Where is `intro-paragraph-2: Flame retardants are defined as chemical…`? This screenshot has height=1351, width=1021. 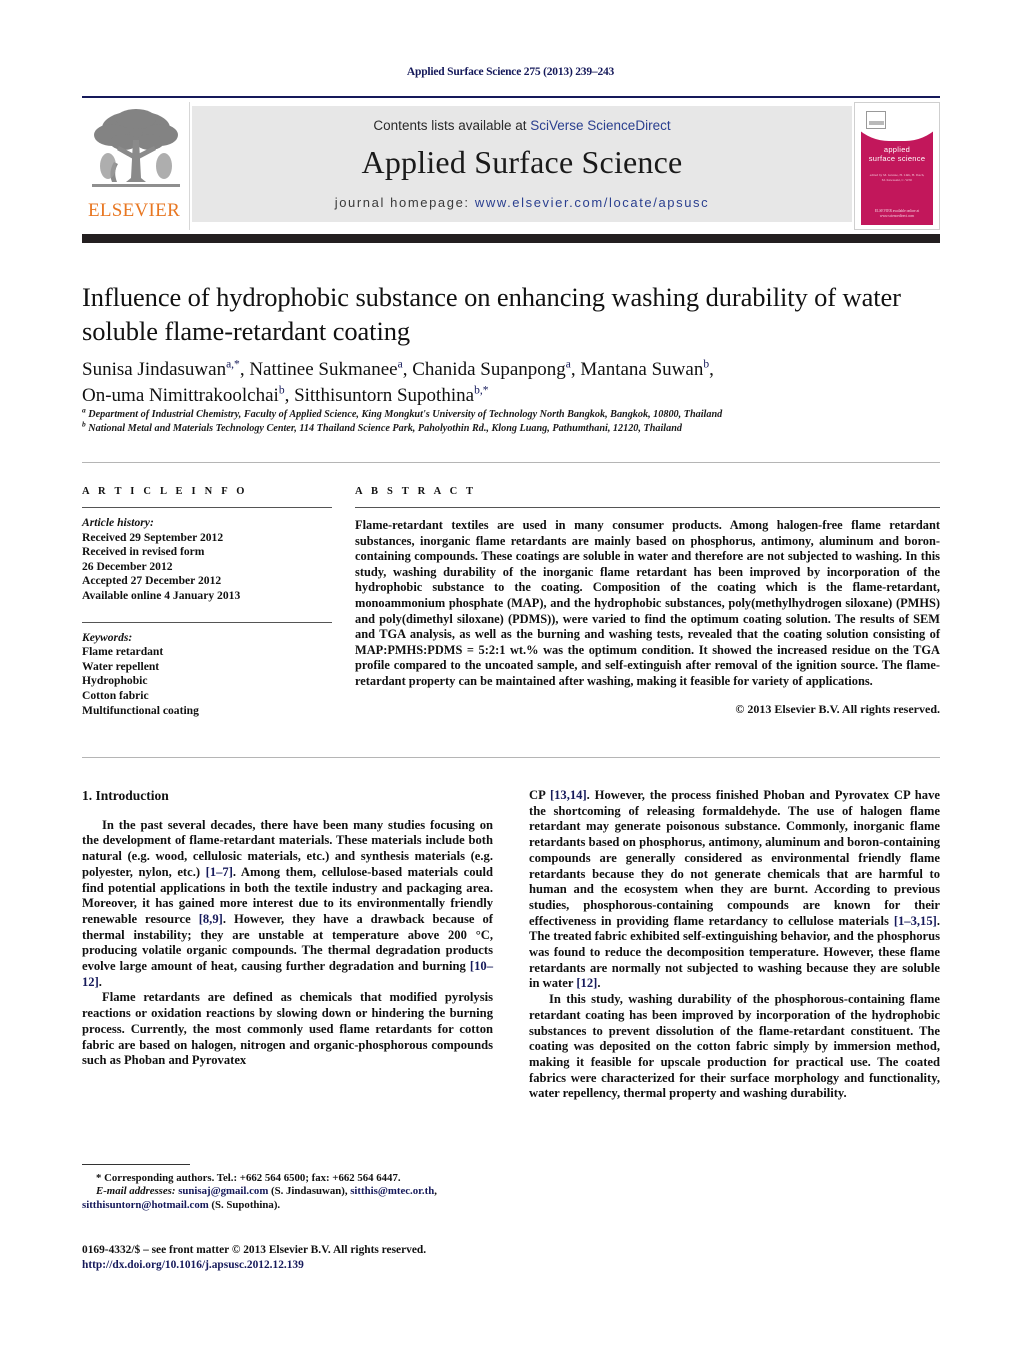 intro-paragraph-2: Flame retardants are defined as chemical… is located at coordinates (287, 1029).